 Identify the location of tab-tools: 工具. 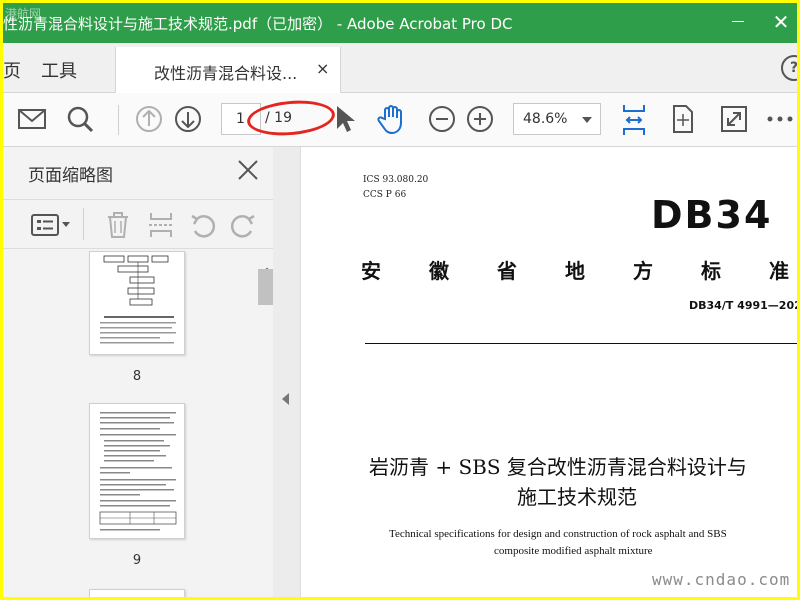
(59, 70).